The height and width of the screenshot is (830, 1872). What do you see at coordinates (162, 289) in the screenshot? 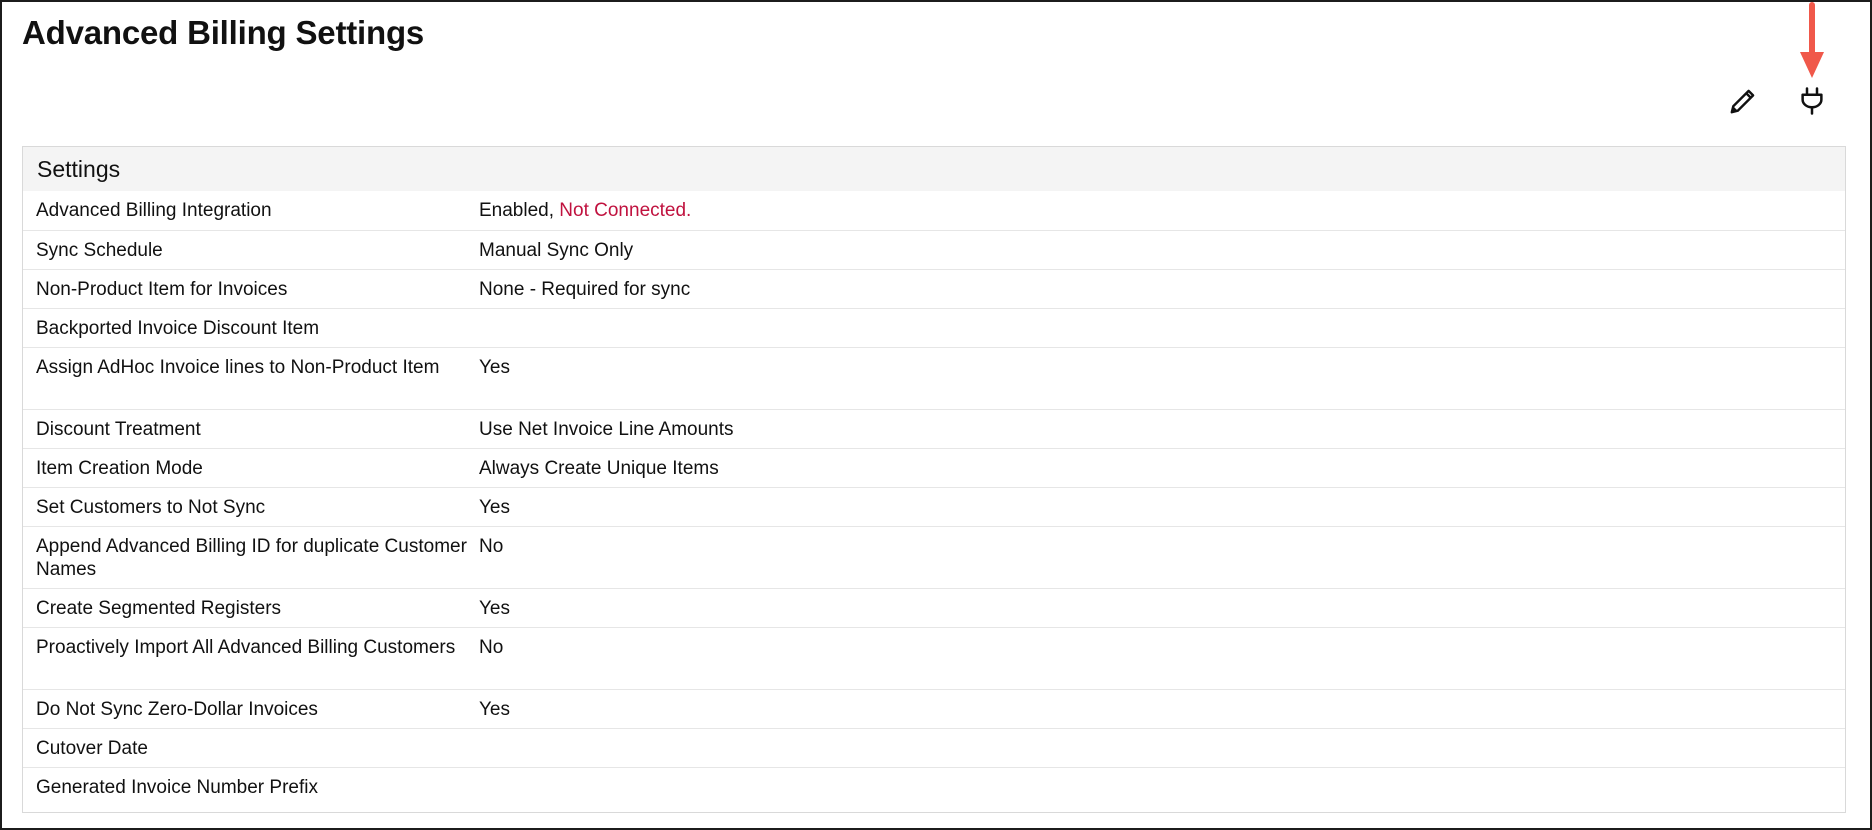
I see `row-label: Non-Product Item for Invoices` at bounding box center [162, 289].